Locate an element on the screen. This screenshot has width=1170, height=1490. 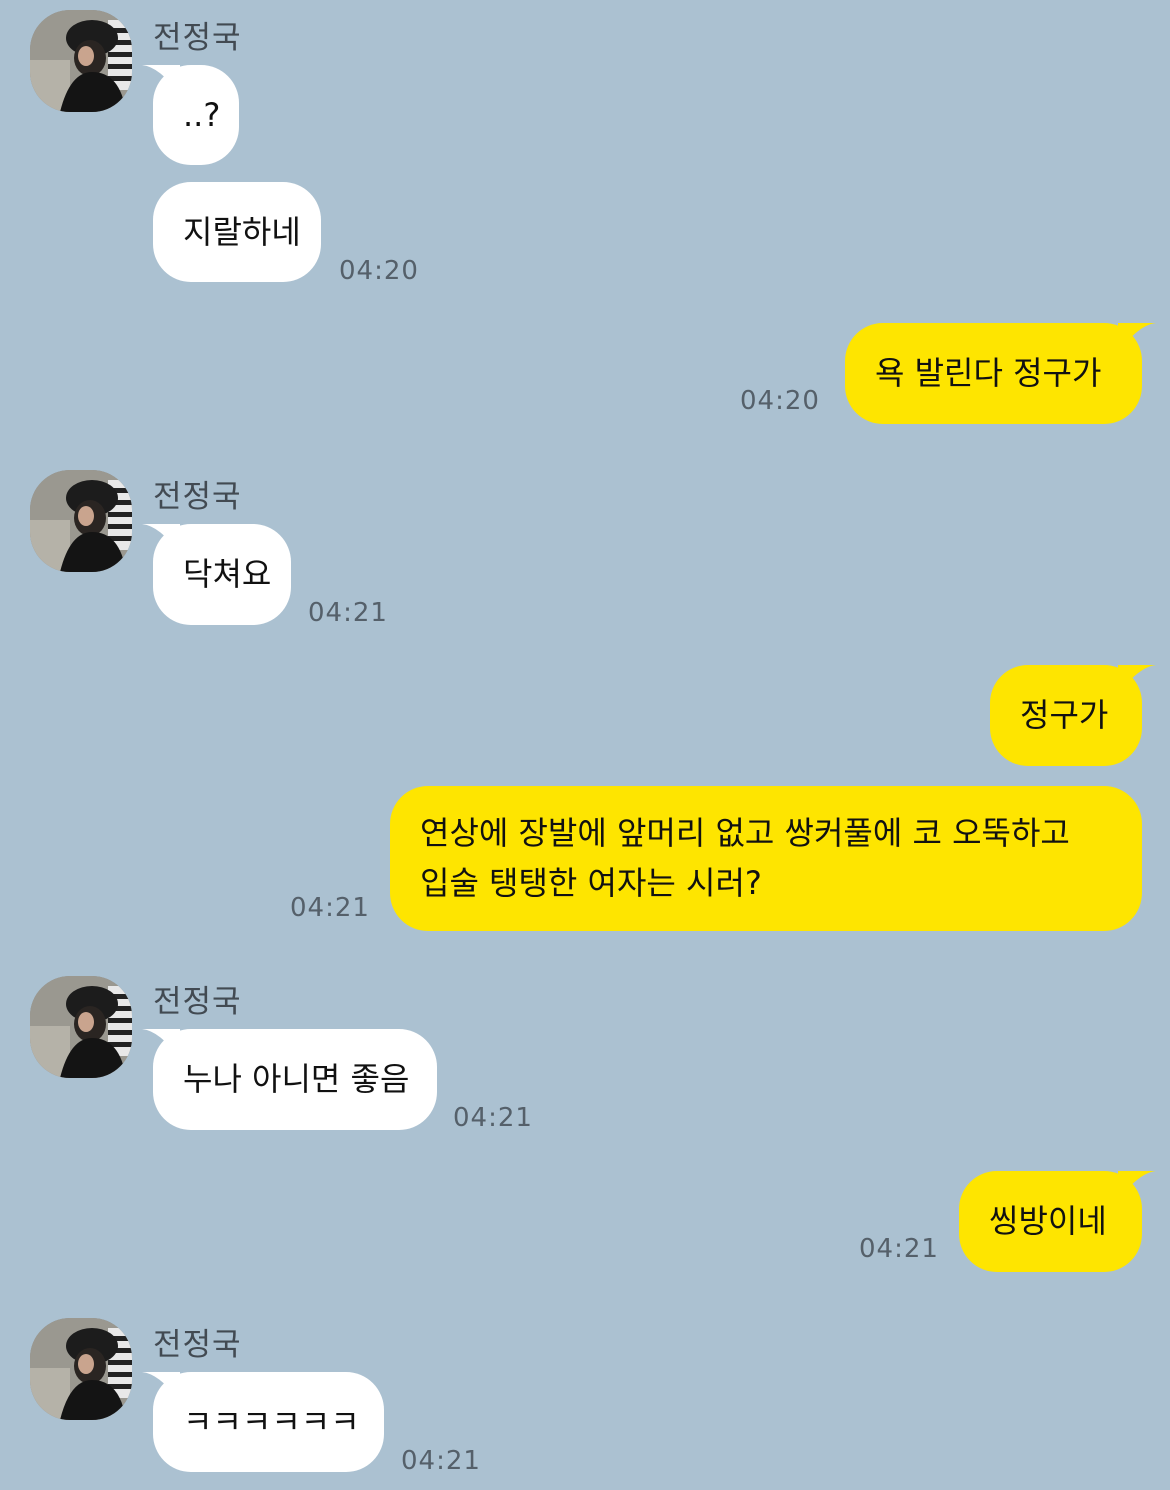
message-text-line: 입술 탱탱한 여자는 시러? is located at coordinates (591, 883).